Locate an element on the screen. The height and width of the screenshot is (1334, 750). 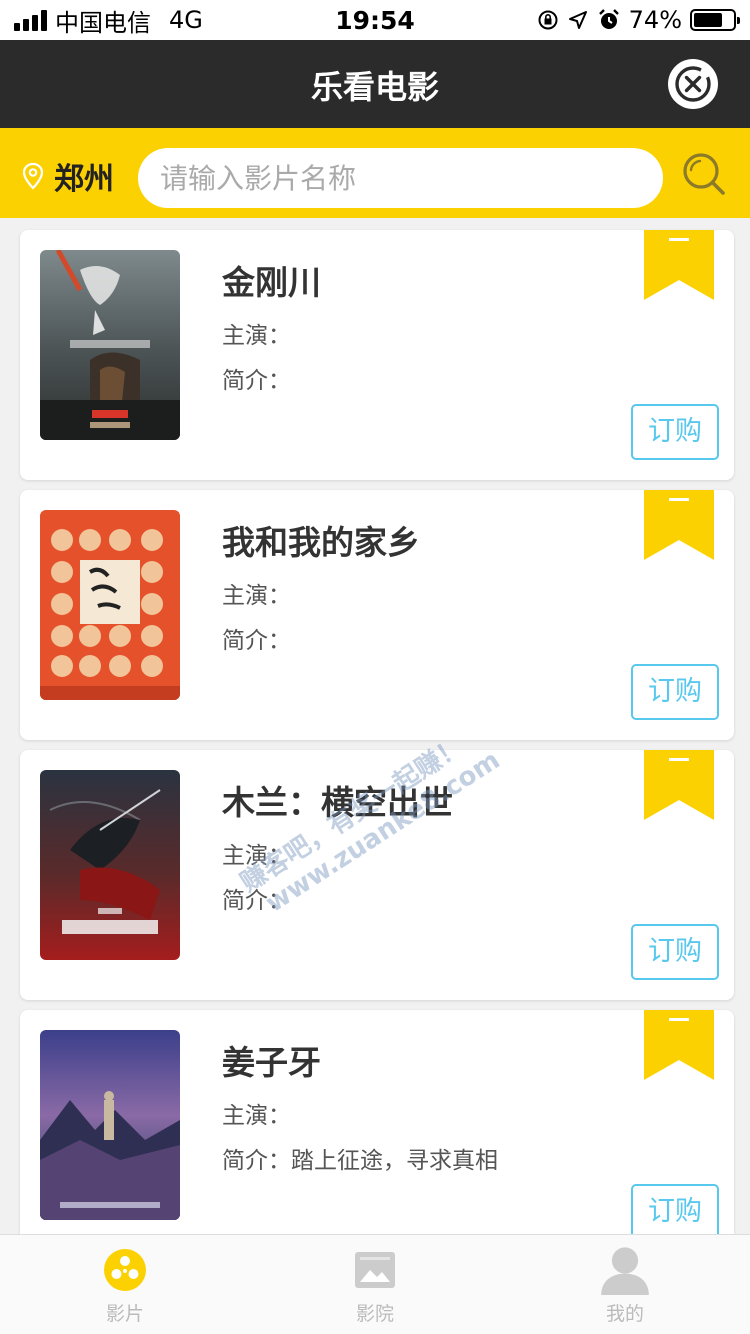
close-button is located at coordinates (693, 84).